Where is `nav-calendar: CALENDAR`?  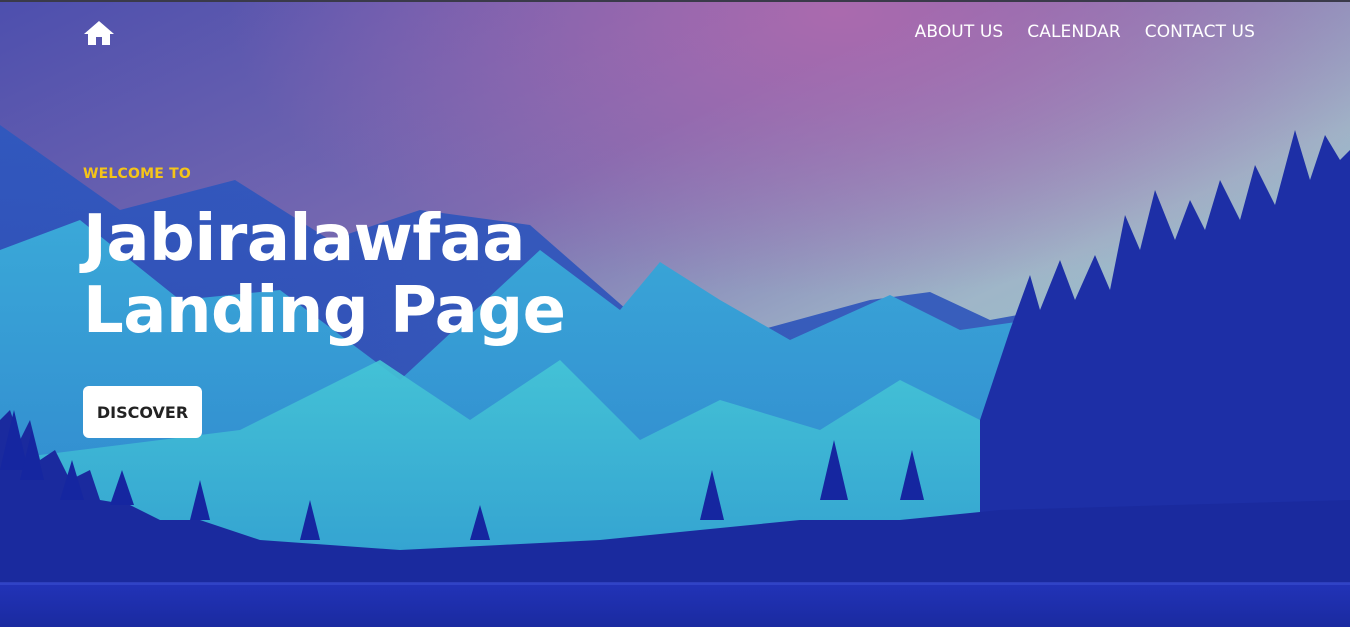 nav-calendar: CALENDAR is located at coordinates (1073, 32).